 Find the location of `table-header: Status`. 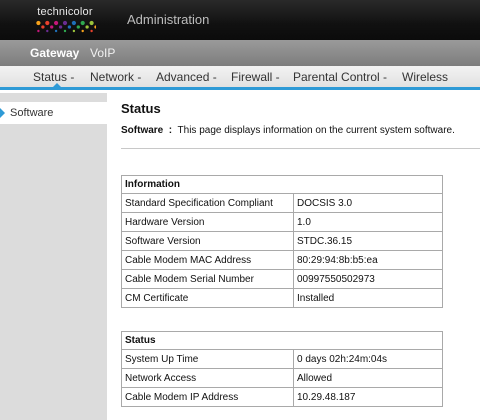

table-header: Status is located at coordinates (282, 340).